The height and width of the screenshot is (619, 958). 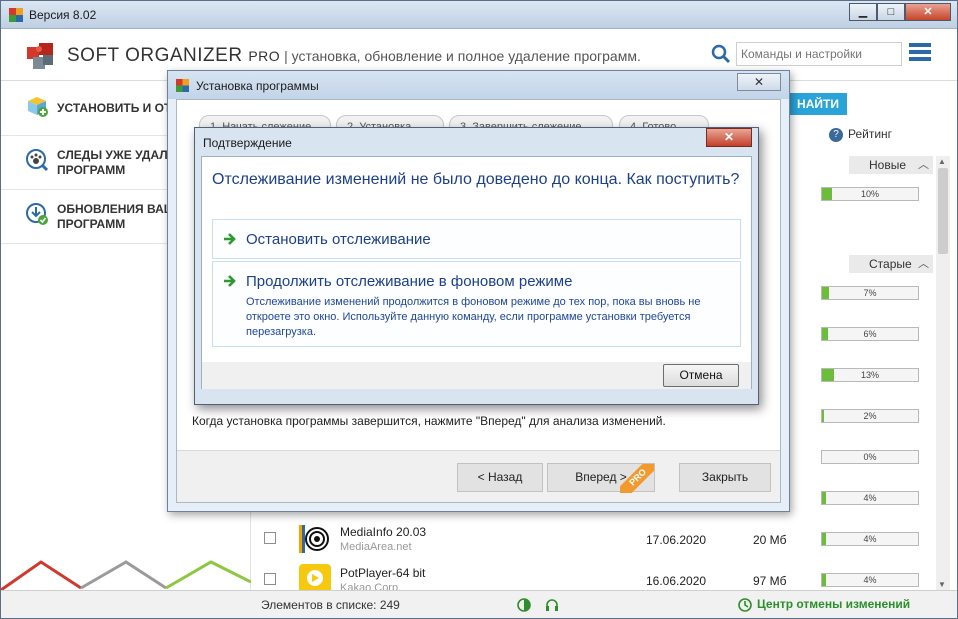 I want to click on rating-value: 10%, so click(x=869, y=194).